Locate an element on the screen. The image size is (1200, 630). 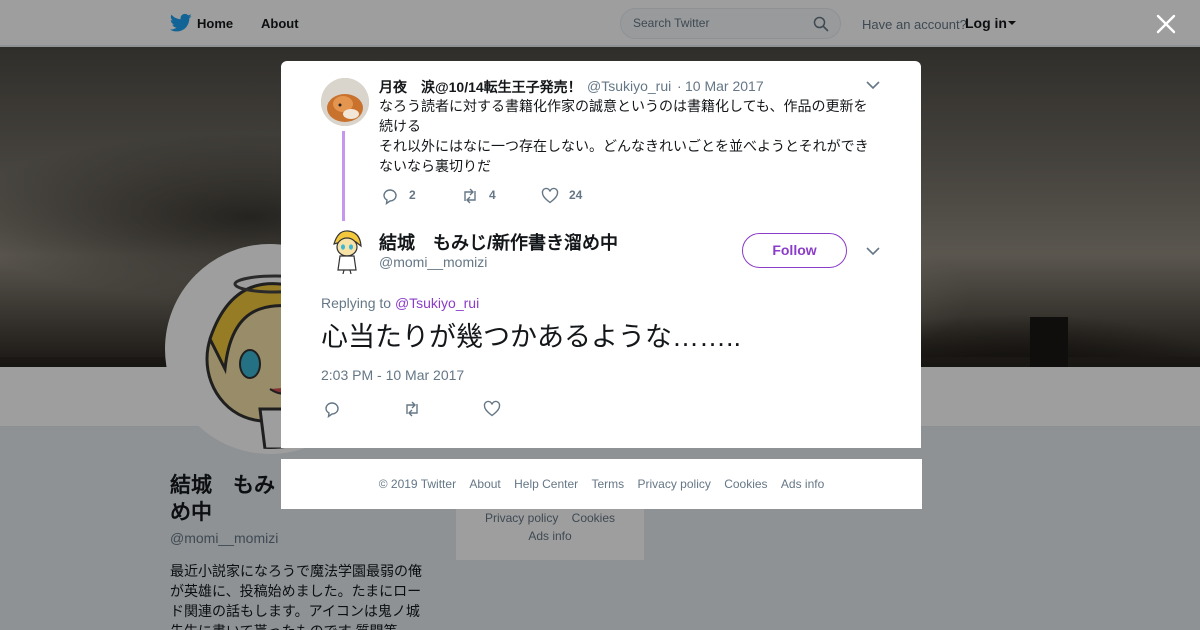
footer-help-center-link: Help Center is located at coordinates (546, 484).